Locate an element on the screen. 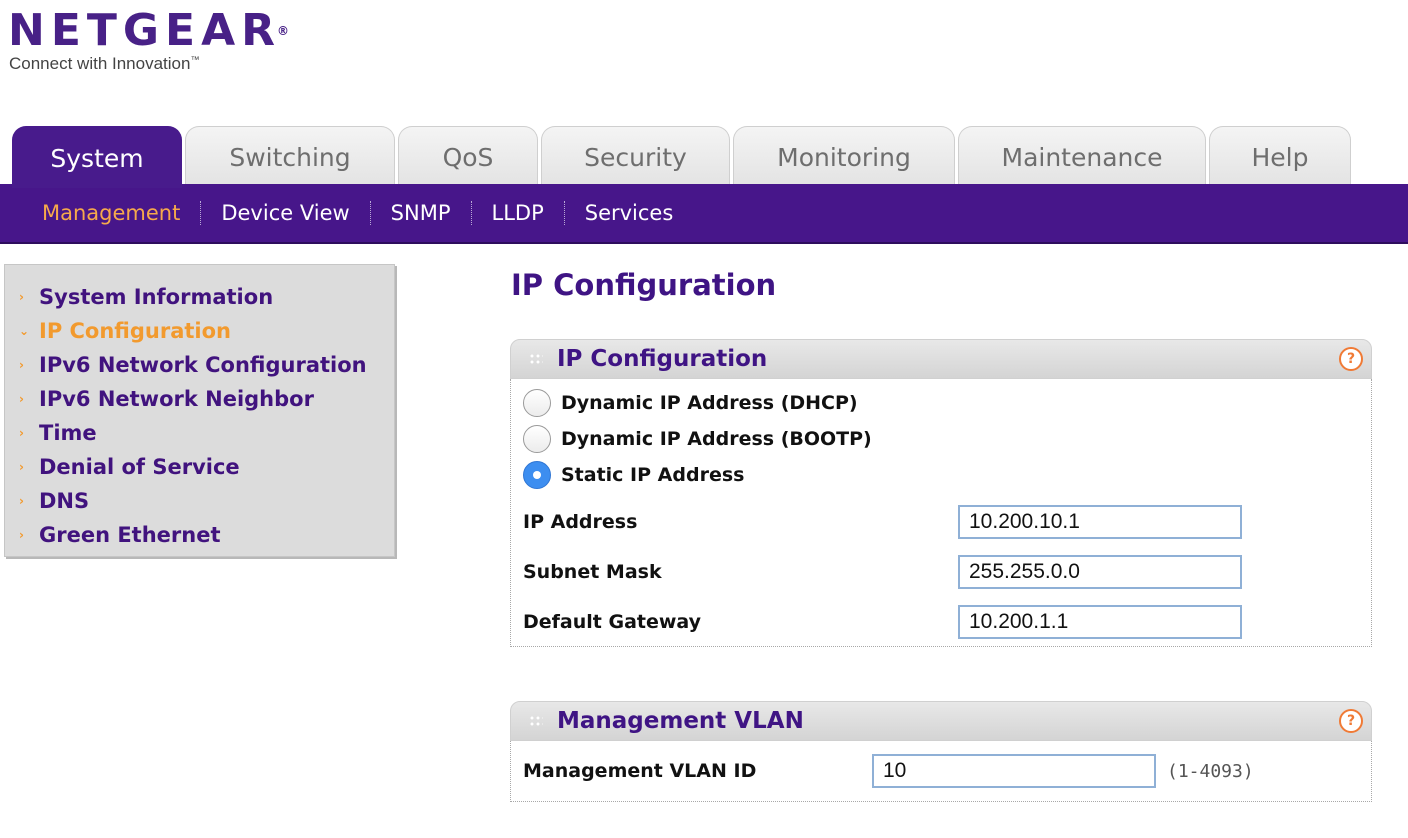 The height and width of the screenshot is (838, 1408). field-label: Default Gateway is located at coordinates (612, 622).